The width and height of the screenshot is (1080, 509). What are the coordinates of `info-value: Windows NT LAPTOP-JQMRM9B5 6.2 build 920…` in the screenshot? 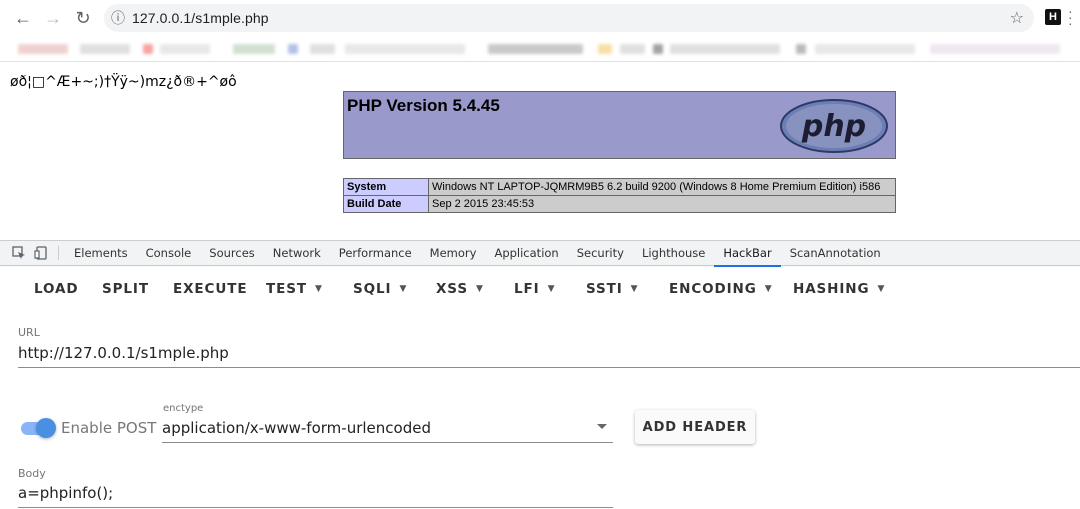 It's located at (662, 187).